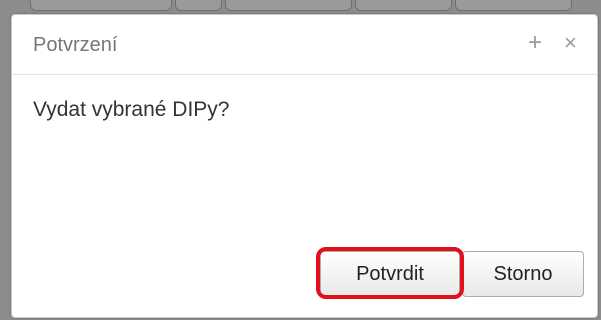  I want to click on dialog-title: Potvrzení, so click(75, 45).